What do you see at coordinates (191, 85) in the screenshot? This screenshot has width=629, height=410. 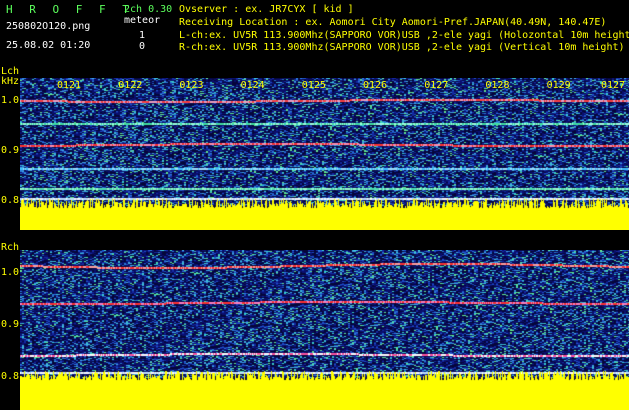 I see `lch-time-tick: 0123` at bounding box center [191, 85].